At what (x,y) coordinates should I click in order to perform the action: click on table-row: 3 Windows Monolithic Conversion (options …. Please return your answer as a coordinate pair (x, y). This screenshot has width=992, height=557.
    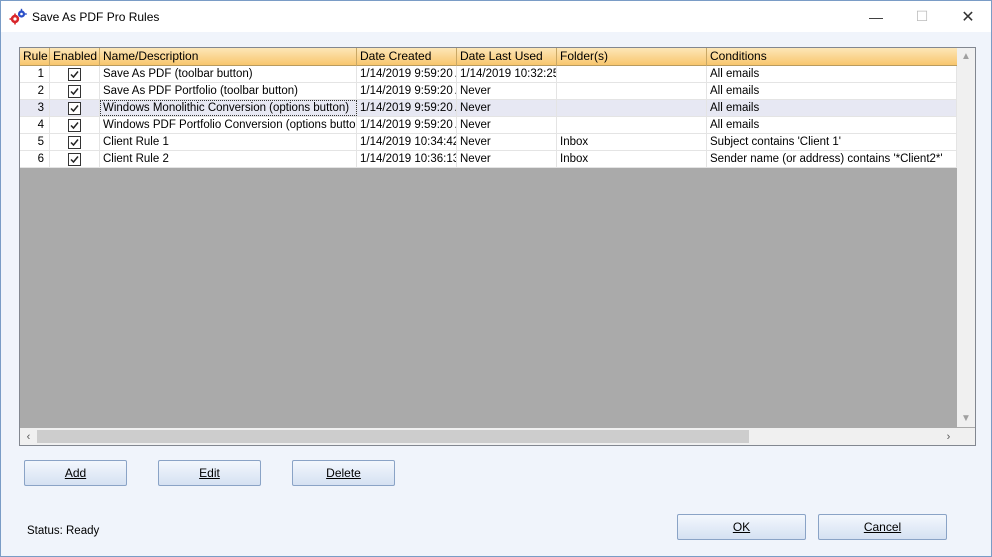
    Looking at the image, I should click on (488, 108).